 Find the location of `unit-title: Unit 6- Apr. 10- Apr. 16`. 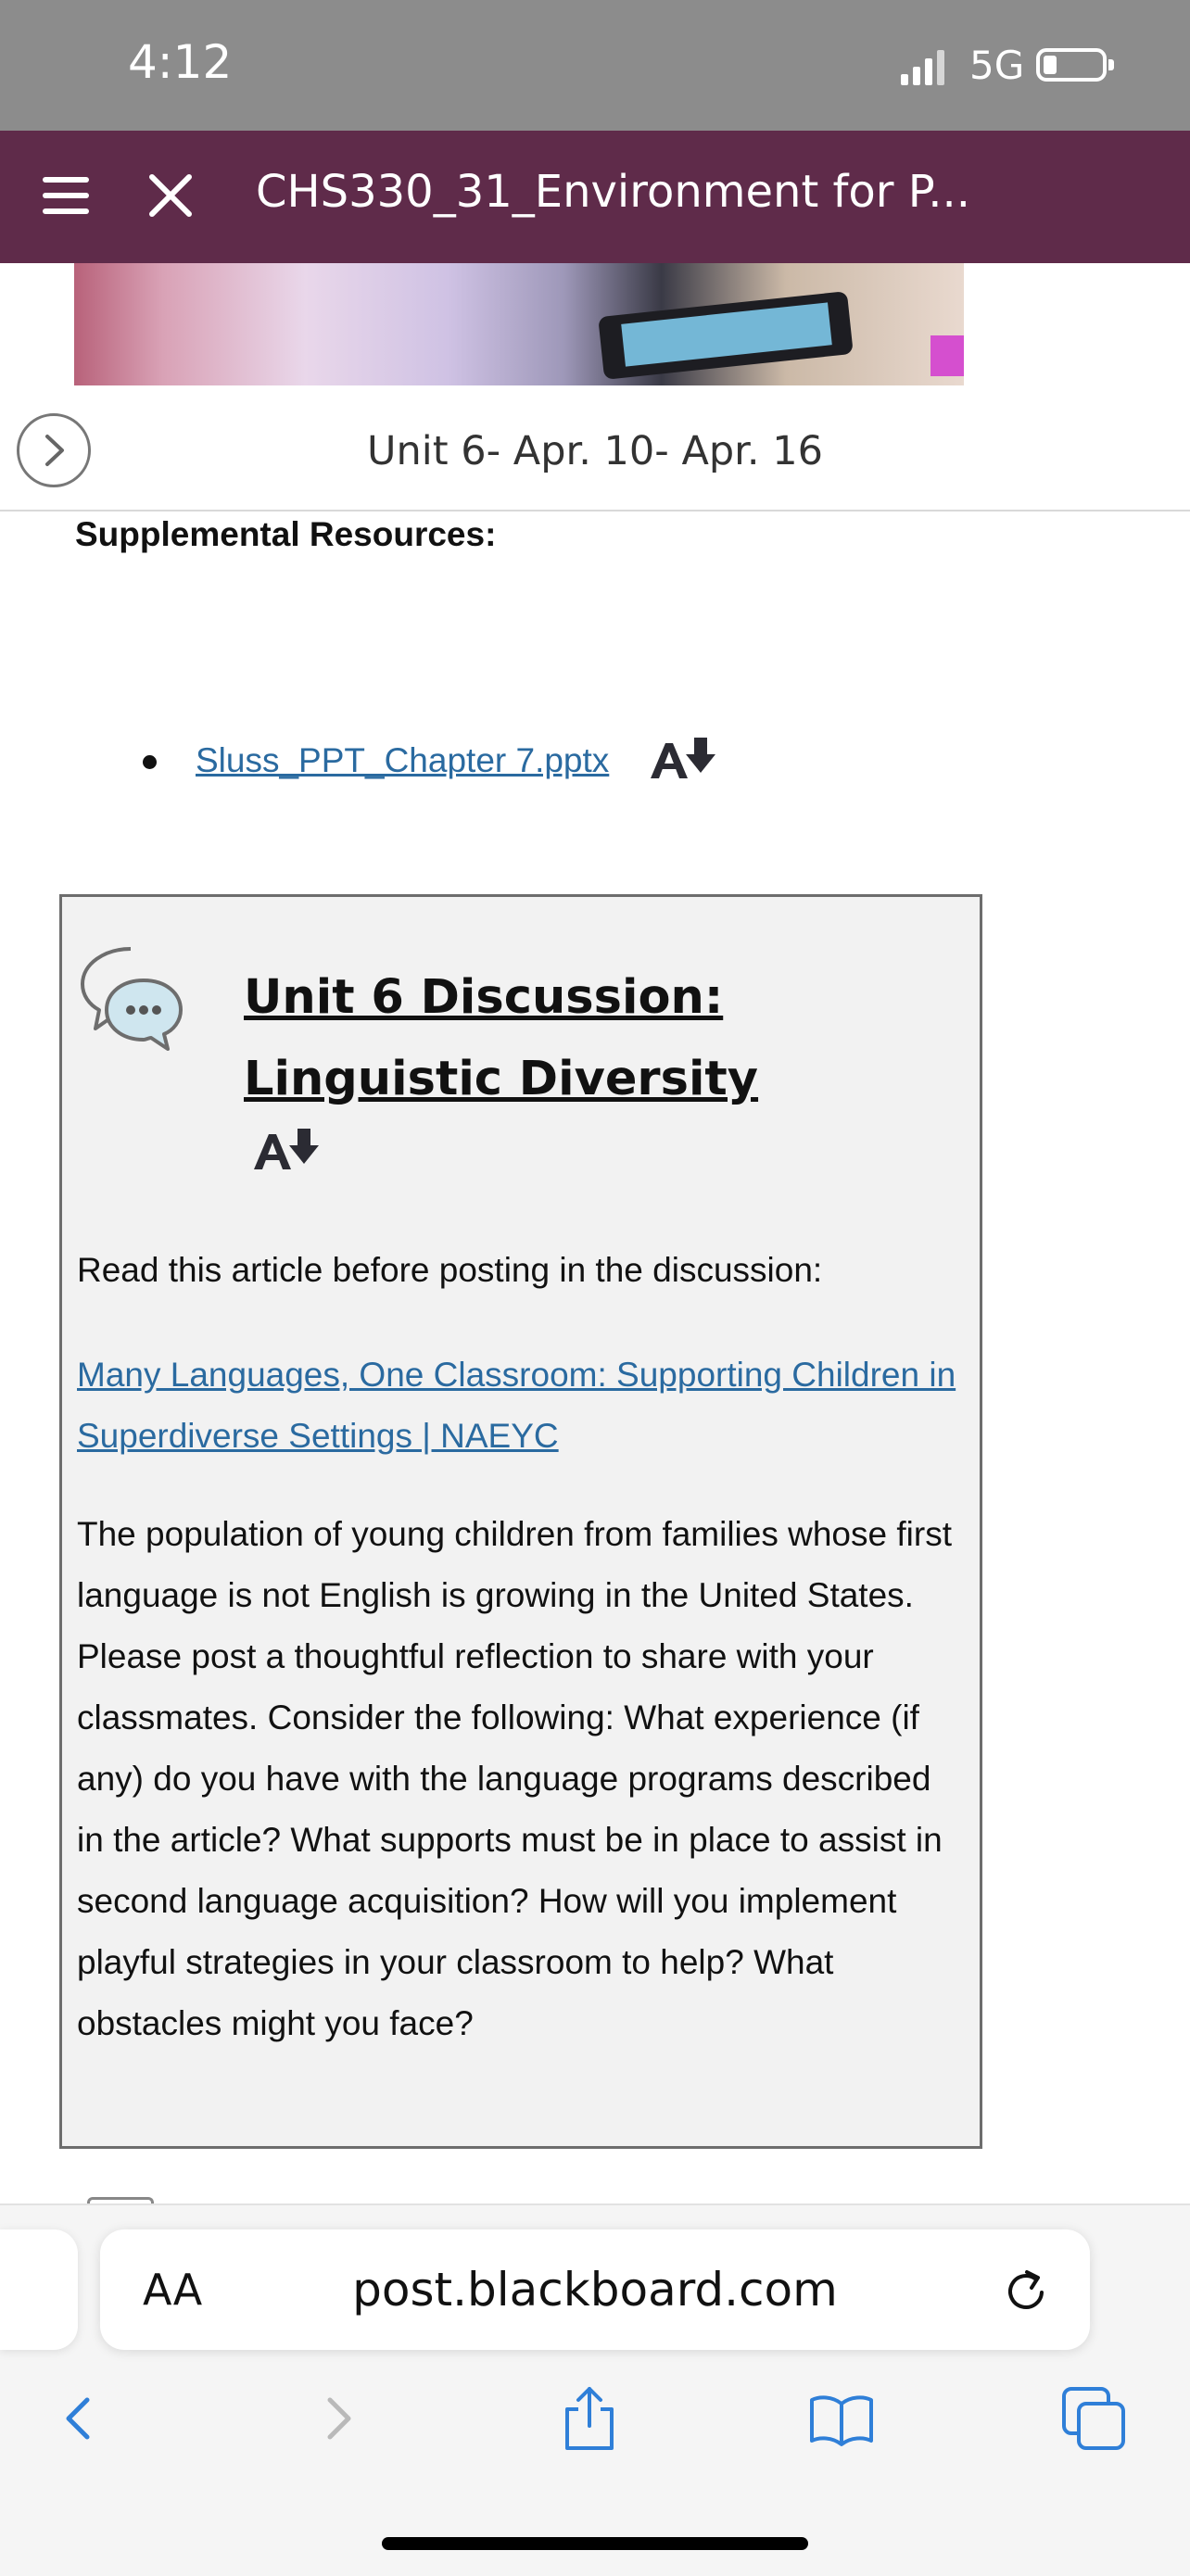

unit-title: Unit 6- Apr. 10- Apr. 16 is located at coordinates (595, 451).